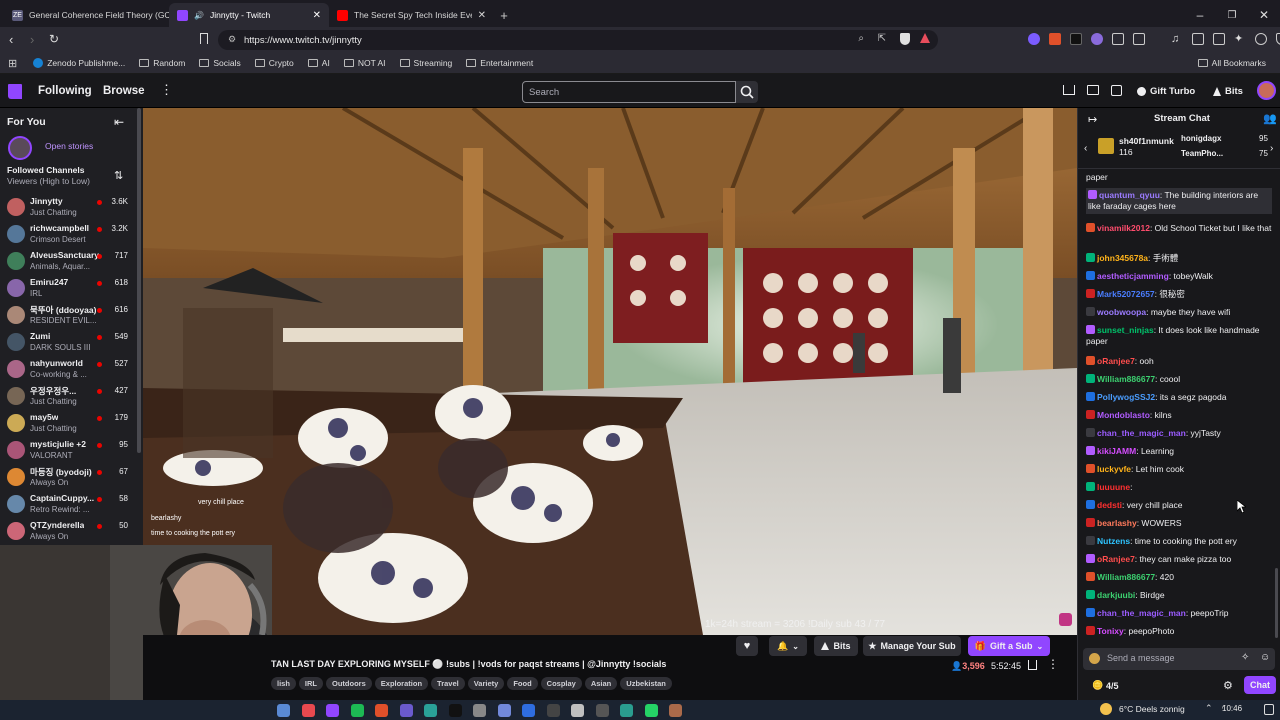 Image resolution: width=1280 pixels, height=720 pixels. Describe the element at coordinates (364, 63) in the screenshot. I see `bookmark-folder-not-ai: NOT AI` at that location.